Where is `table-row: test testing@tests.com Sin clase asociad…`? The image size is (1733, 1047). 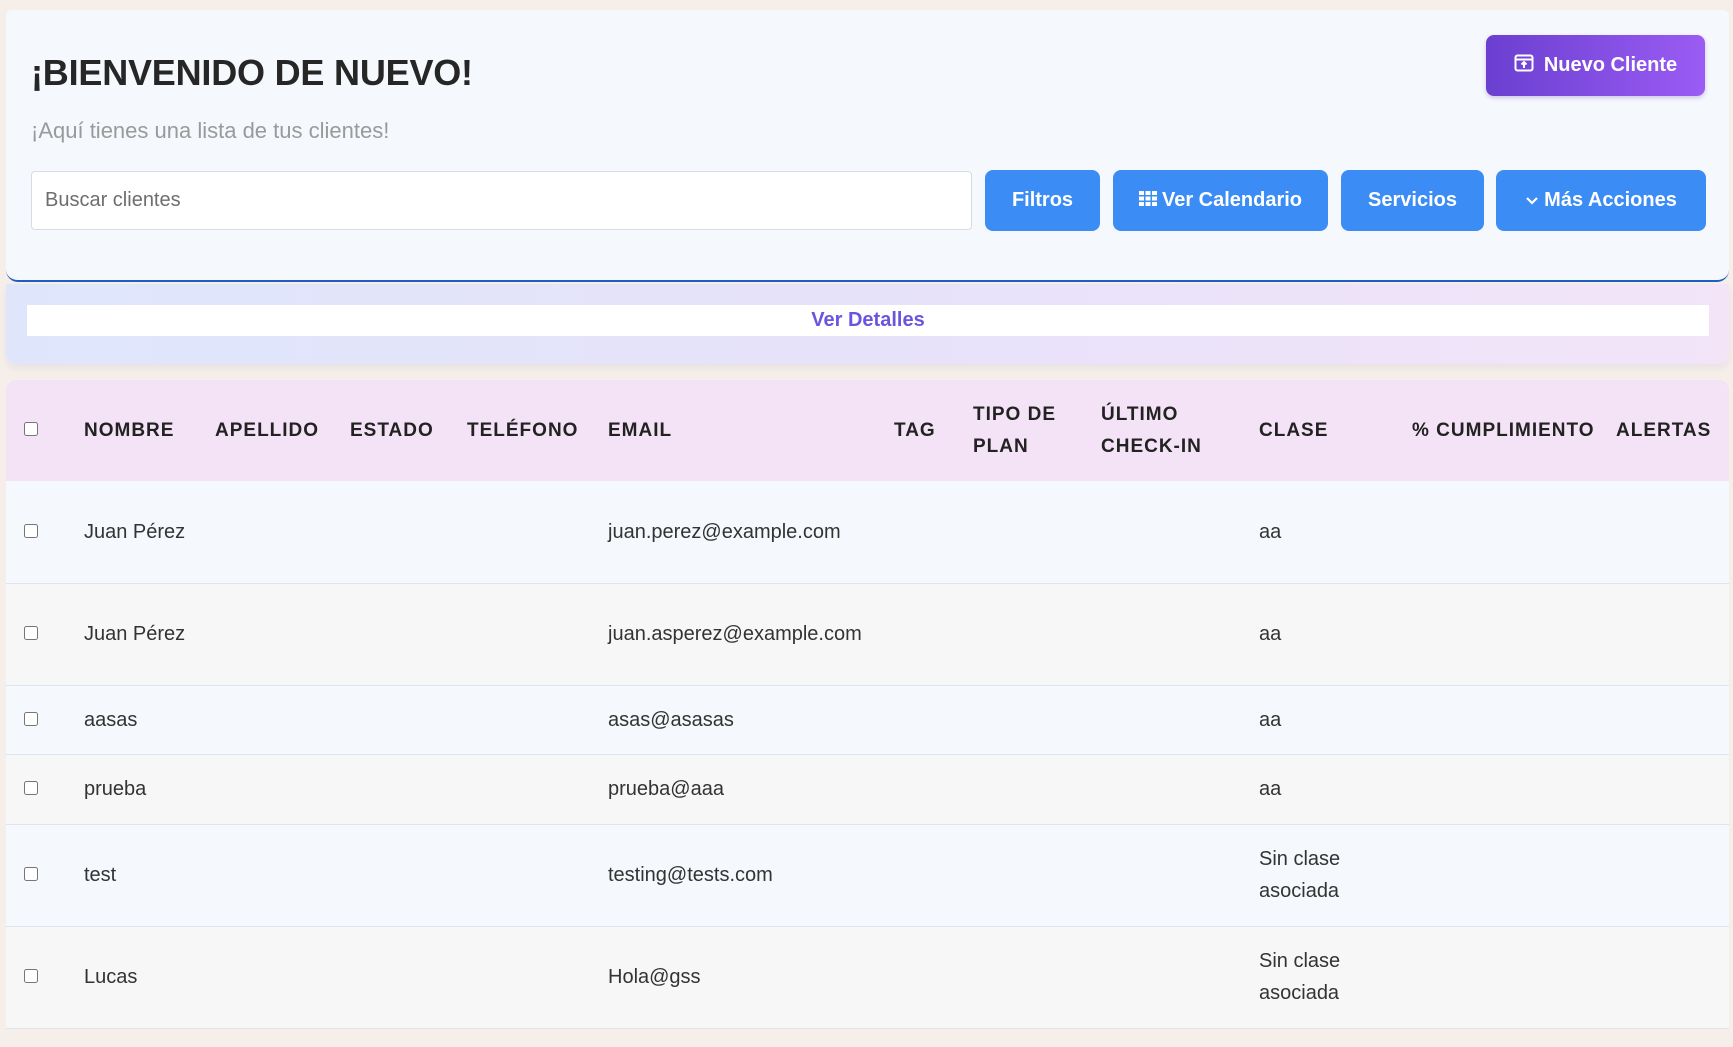 table-row: test testing@tests.com Sin clase asociad… is located at coordinates (867, 875).